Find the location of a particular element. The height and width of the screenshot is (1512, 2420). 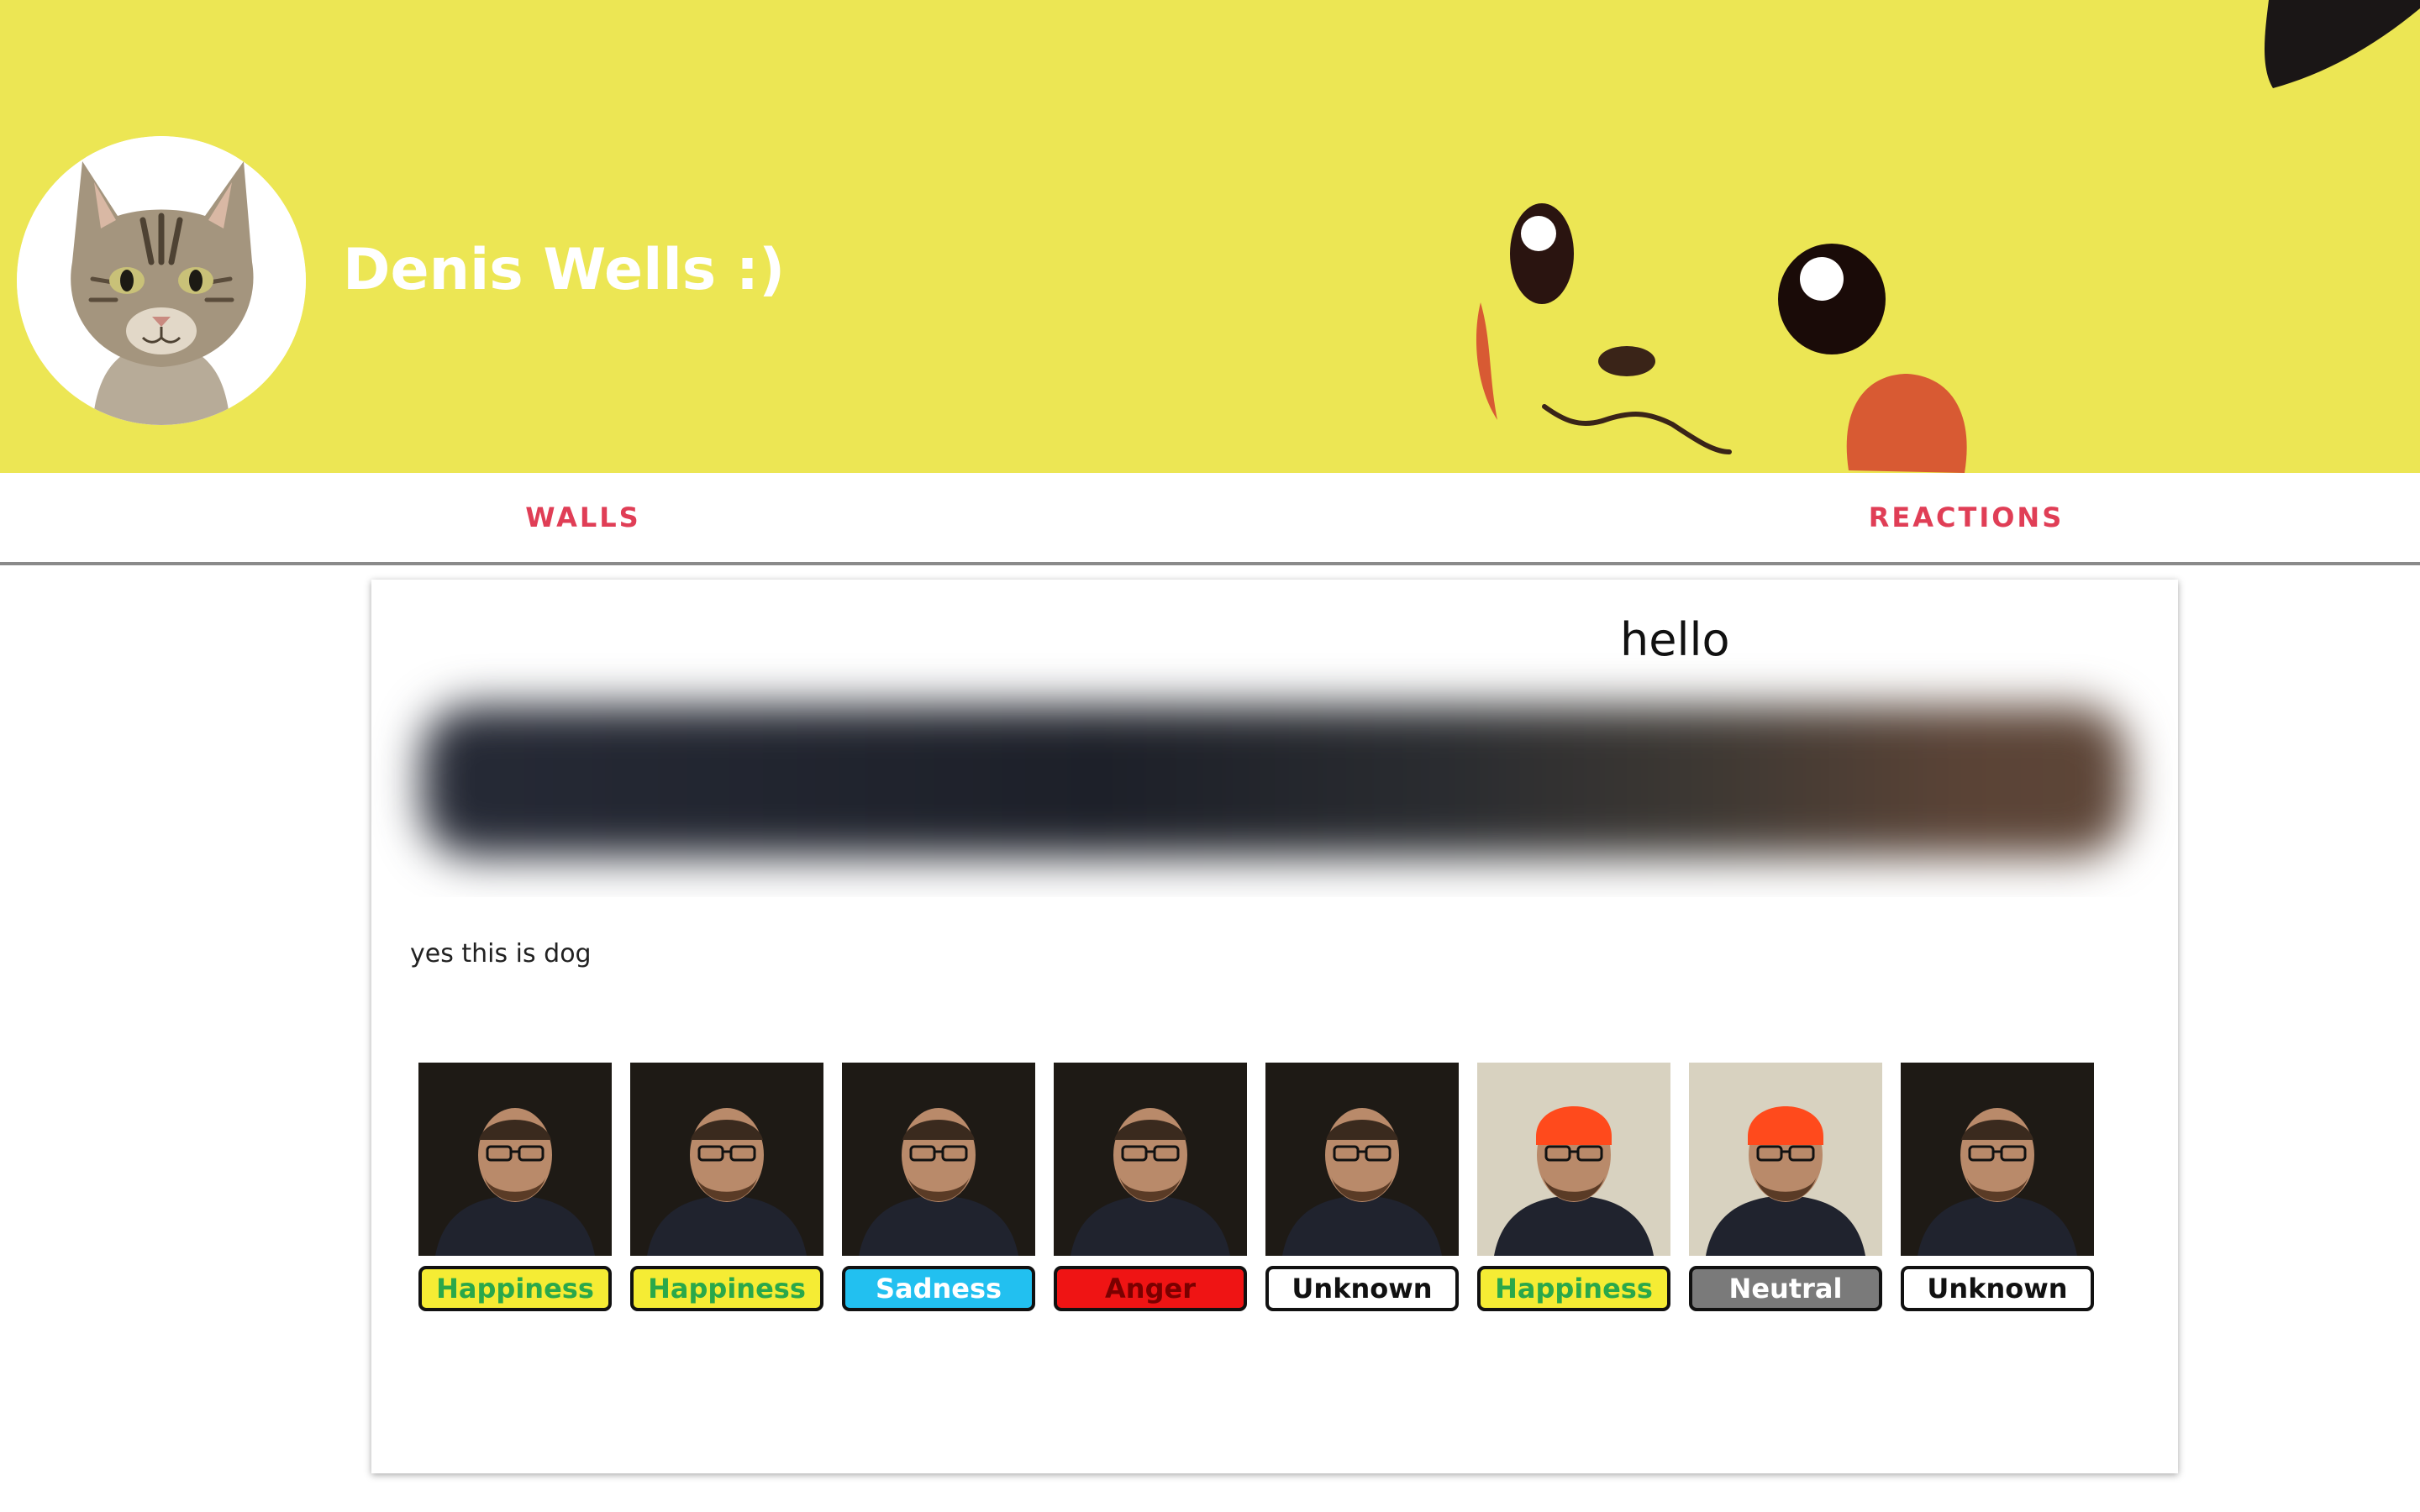

post-title: hello is located at coordinates (1675, 639).